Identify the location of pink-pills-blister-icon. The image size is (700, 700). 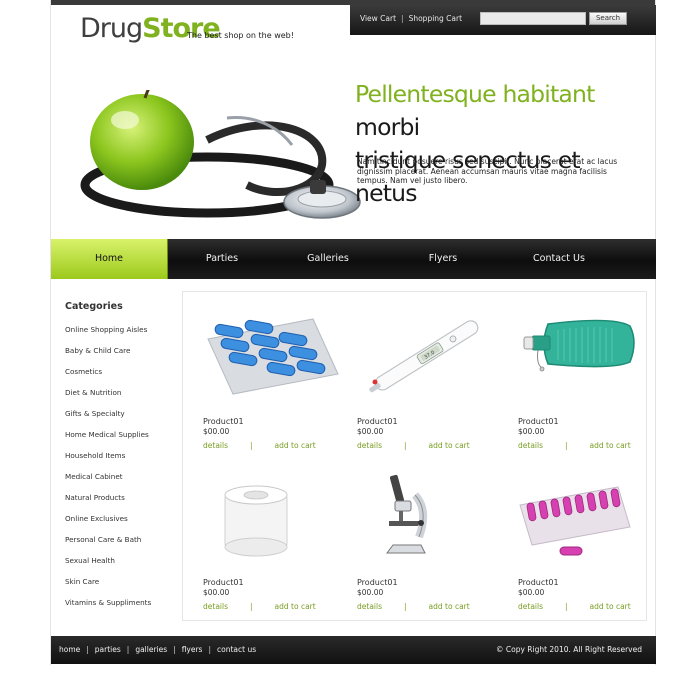
(588, 515).